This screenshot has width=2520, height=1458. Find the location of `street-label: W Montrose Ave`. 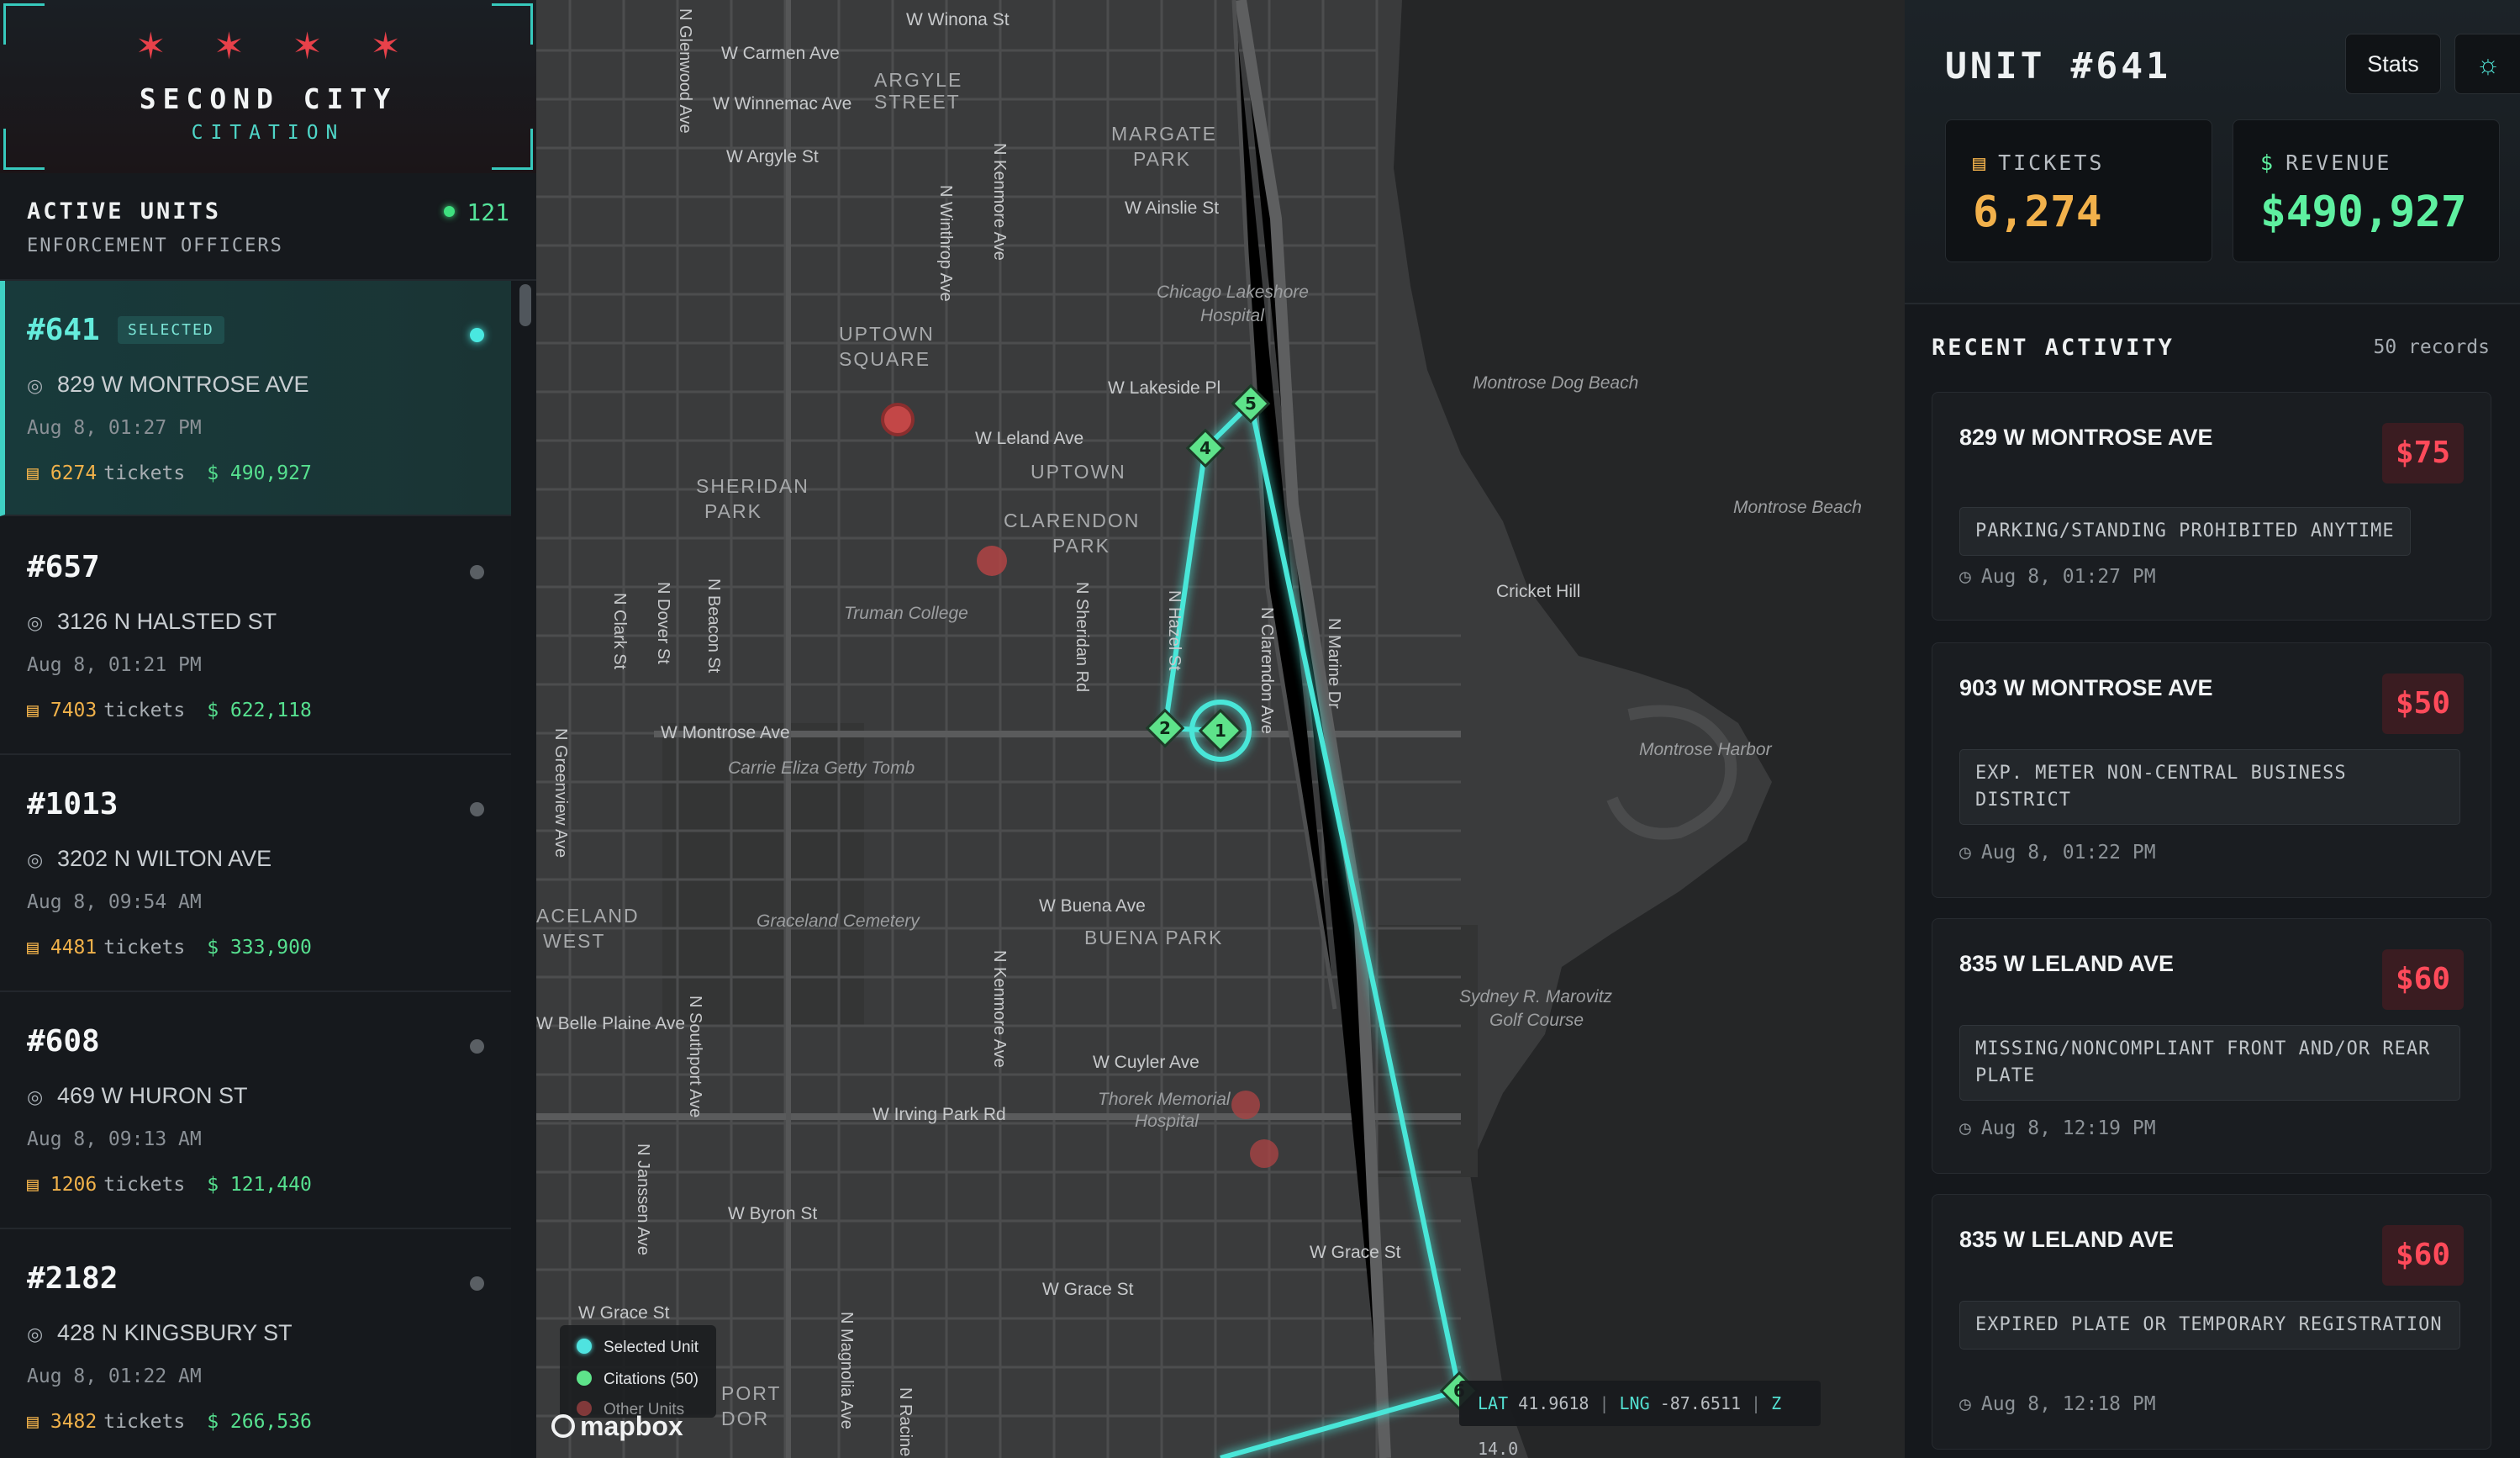

street-label: W Montrose Ave is located at coordinates (725, 732).